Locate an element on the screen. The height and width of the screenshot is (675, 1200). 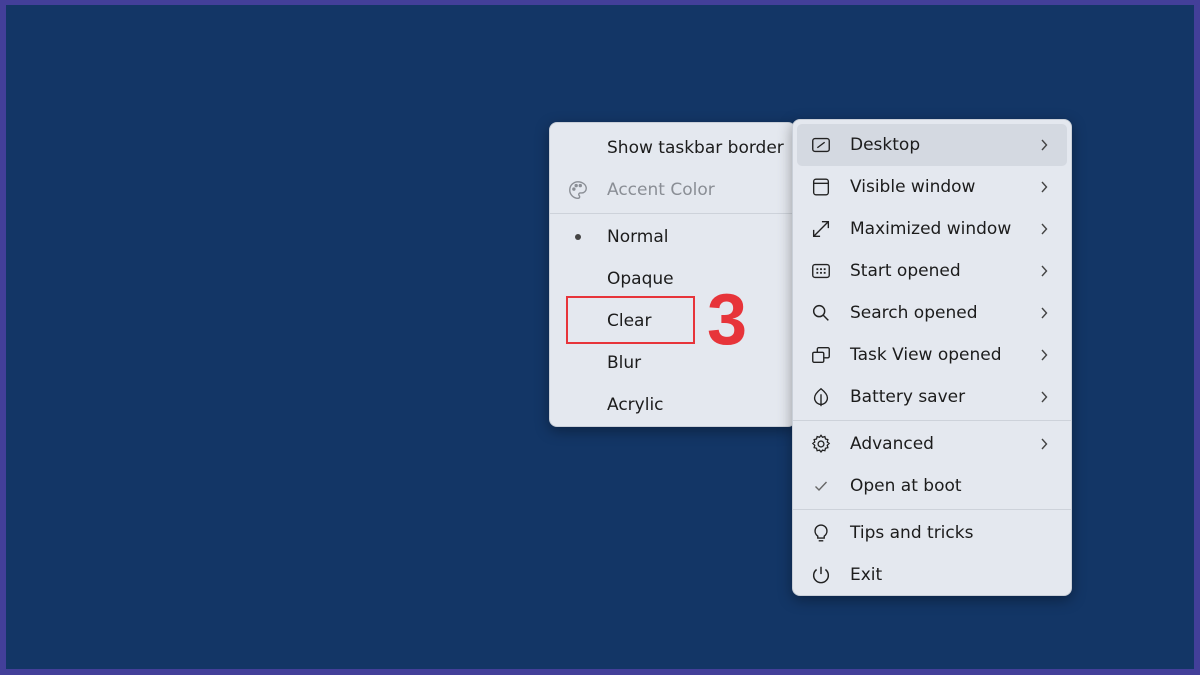
menu-item-battery-saver: Battery saver is located at coordinates (932, 397).